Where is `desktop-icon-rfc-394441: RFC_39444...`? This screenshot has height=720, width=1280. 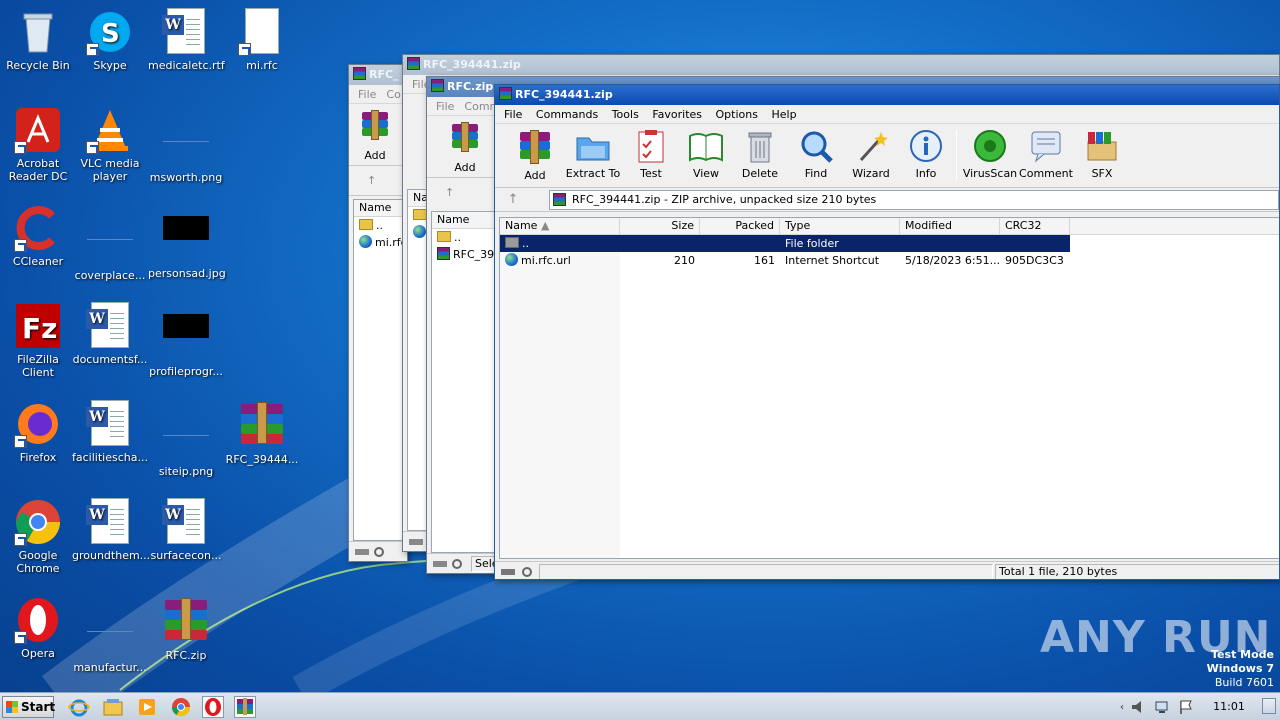 desktop-icon-rfc-394441: RFC_39444... is located at coordinates (262, 433).